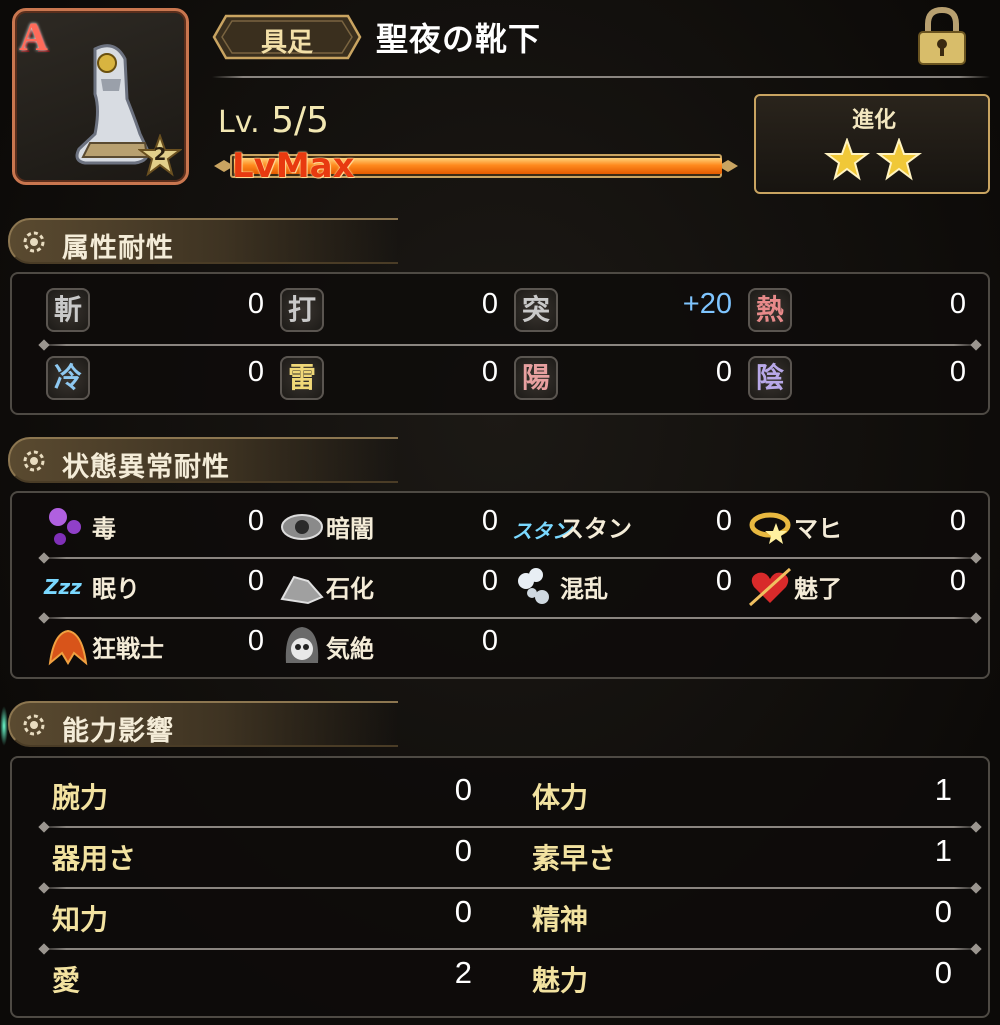  Describe the element at coordinates (722, 851) in the screenshot. I see `ability-effect-item: 素早さ 1` at that location.